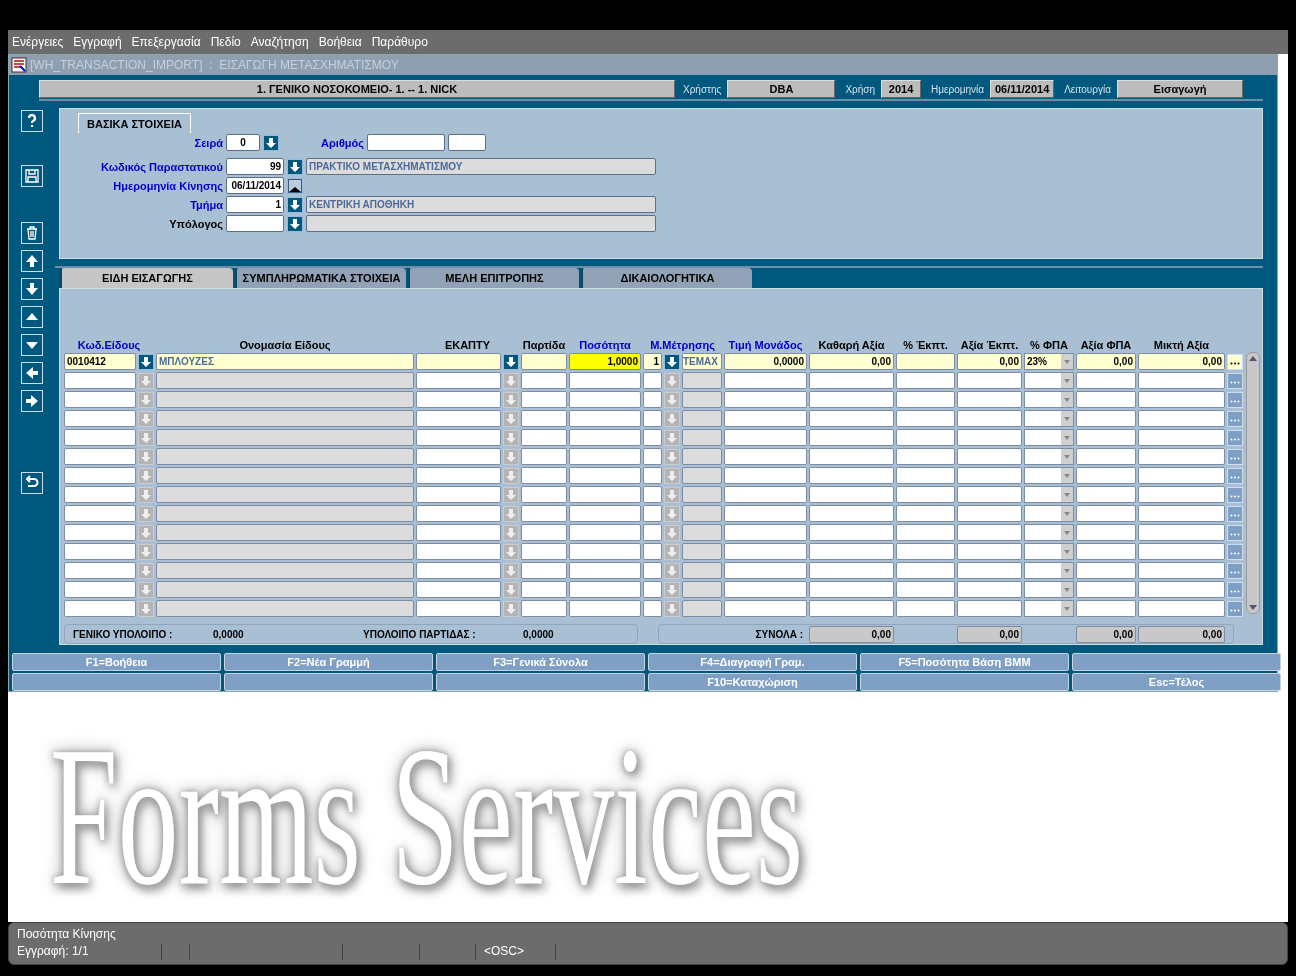  Describe the element at coordinates (255, 166) in the screenshot. I see `input-field: 99` at that location.